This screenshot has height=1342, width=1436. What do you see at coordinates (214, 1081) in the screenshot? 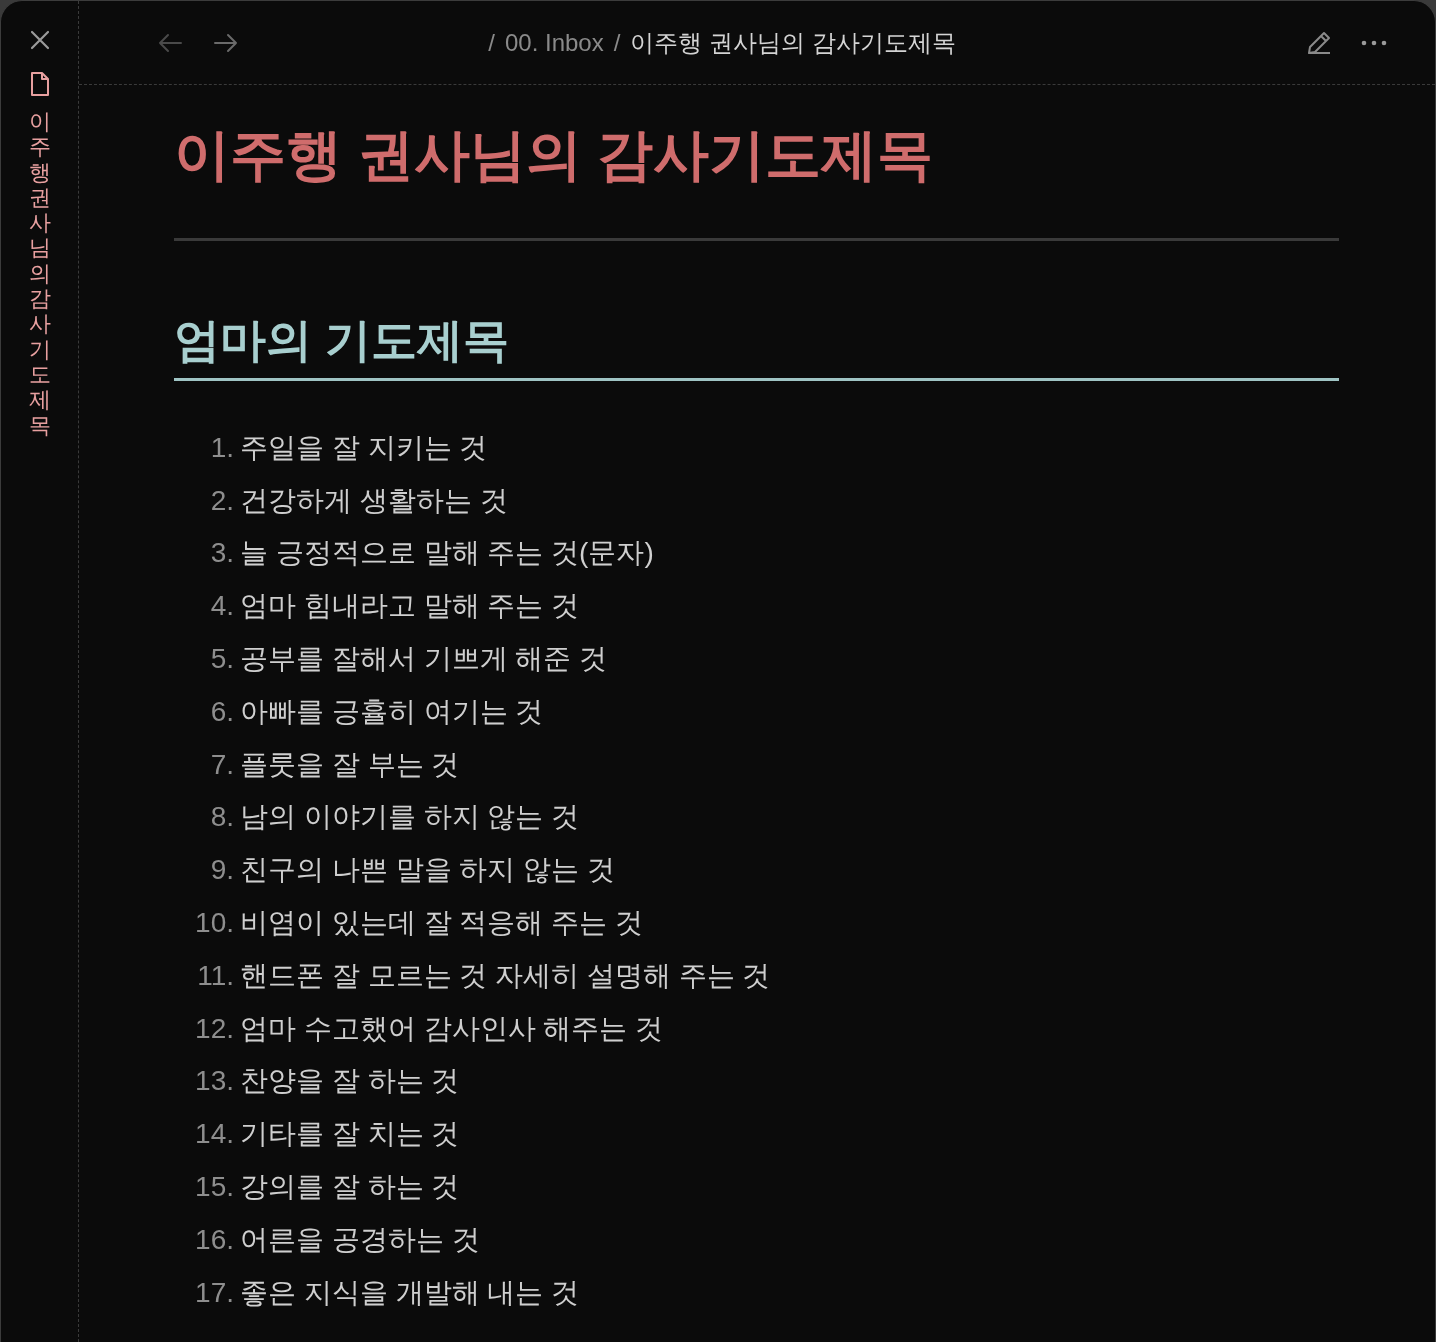
I see `list-number: 13.` at bounding box center [214, 1081].